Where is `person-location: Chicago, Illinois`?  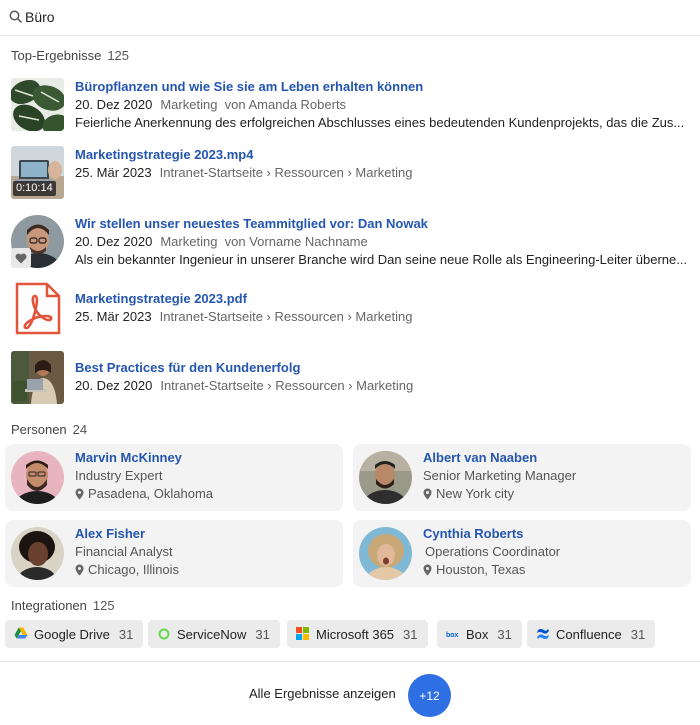
person-location: Chicago, Illinois is located at coordinates (127, 570).